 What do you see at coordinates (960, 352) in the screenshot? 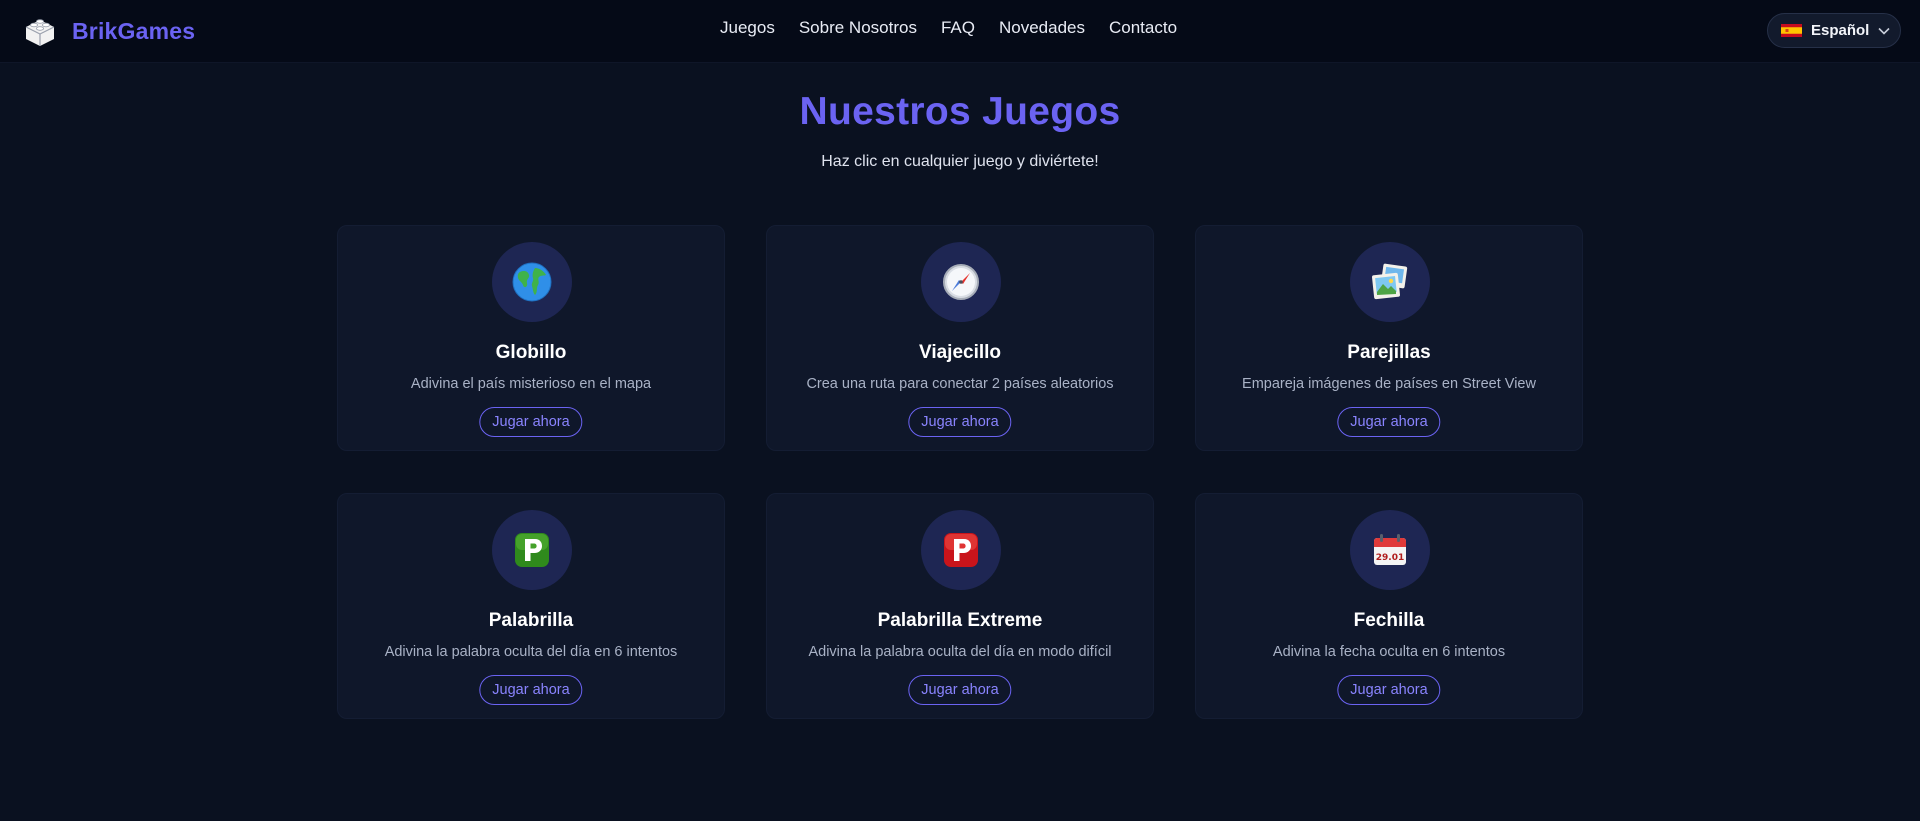
I see `game-title: Viajecillo` at bounding box center [960, 352].